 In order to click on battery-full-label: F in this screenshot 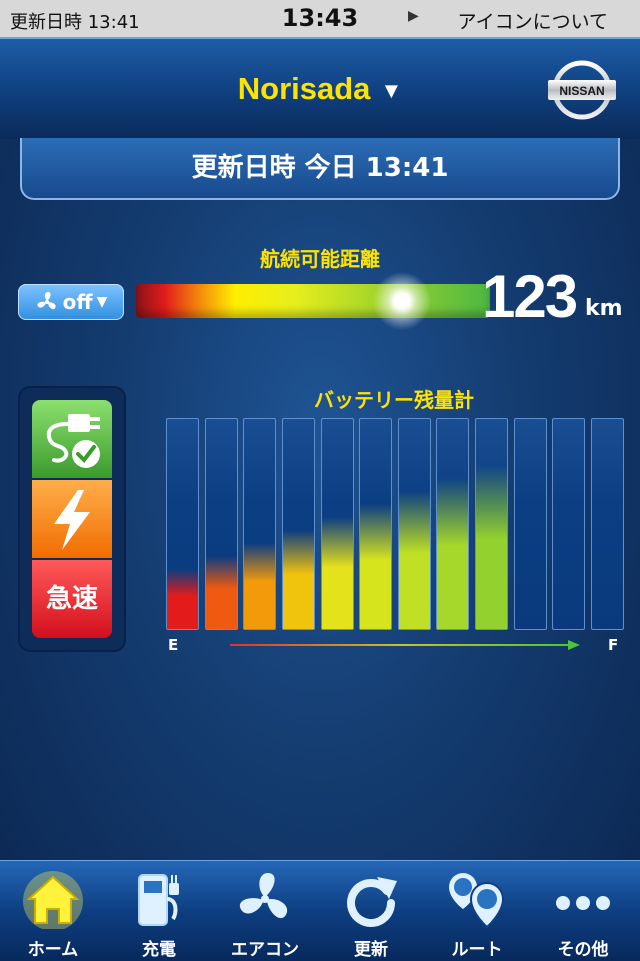, I will do `click(613, 645)`.